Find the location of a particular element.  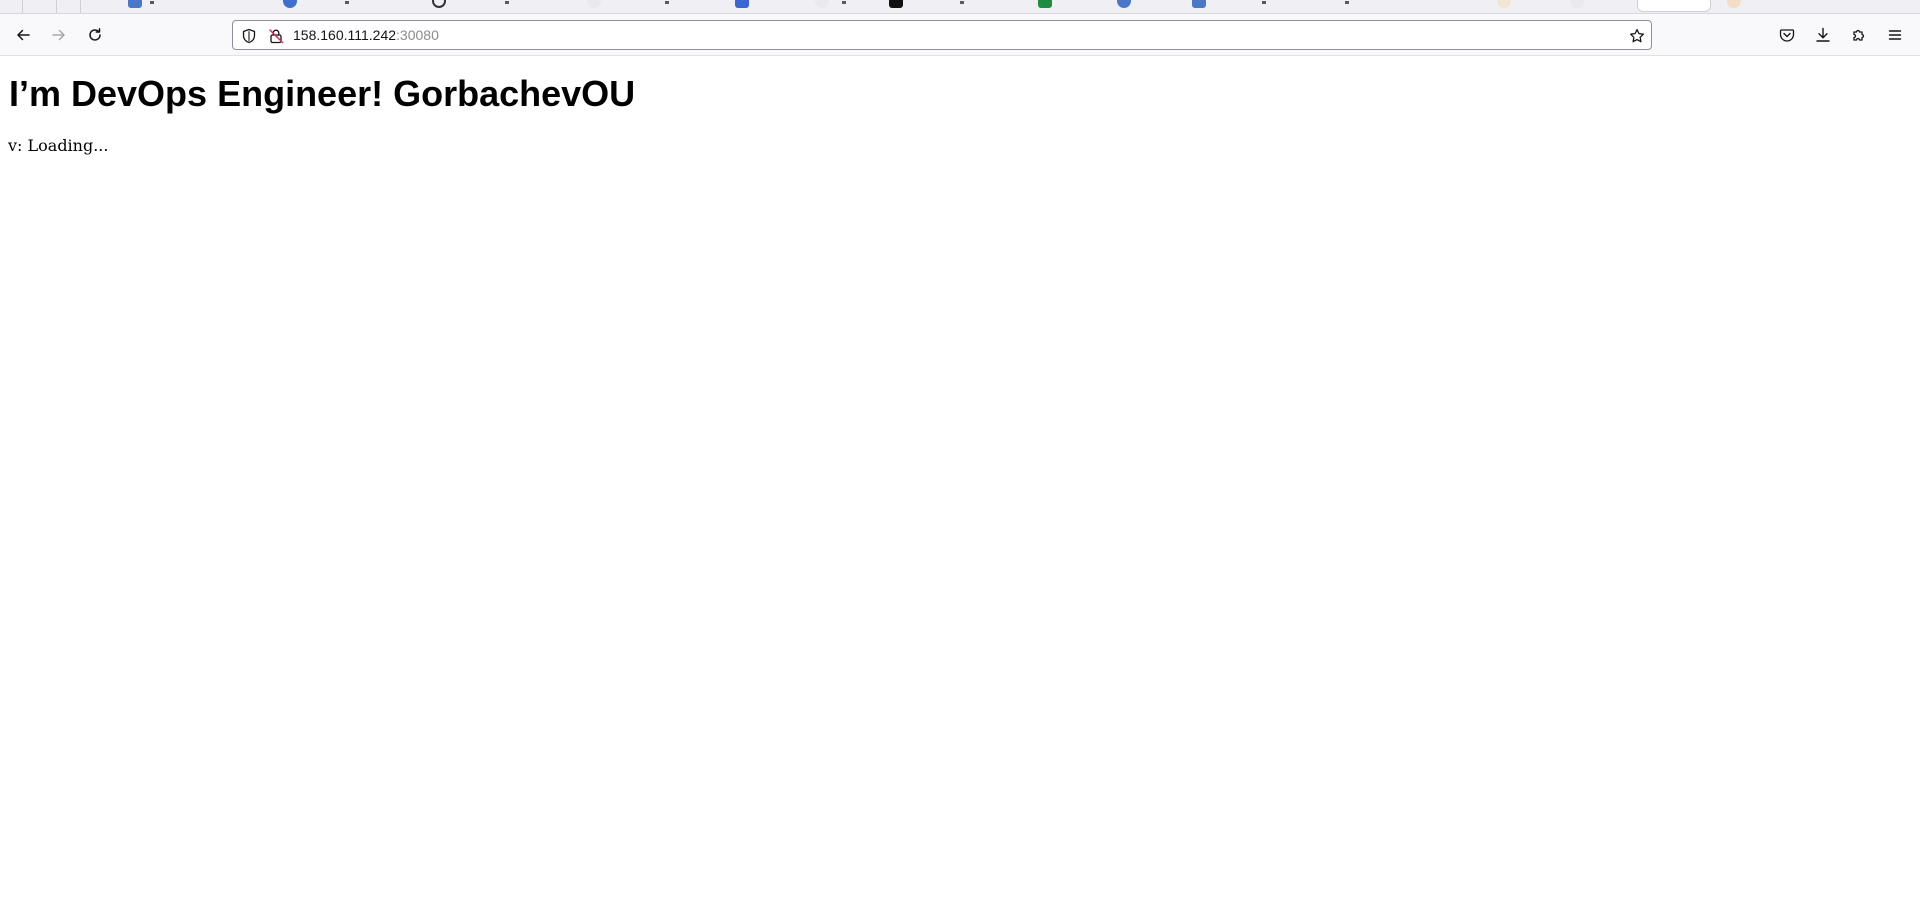

puzzle-icon is located at coordinates (1859, 35).